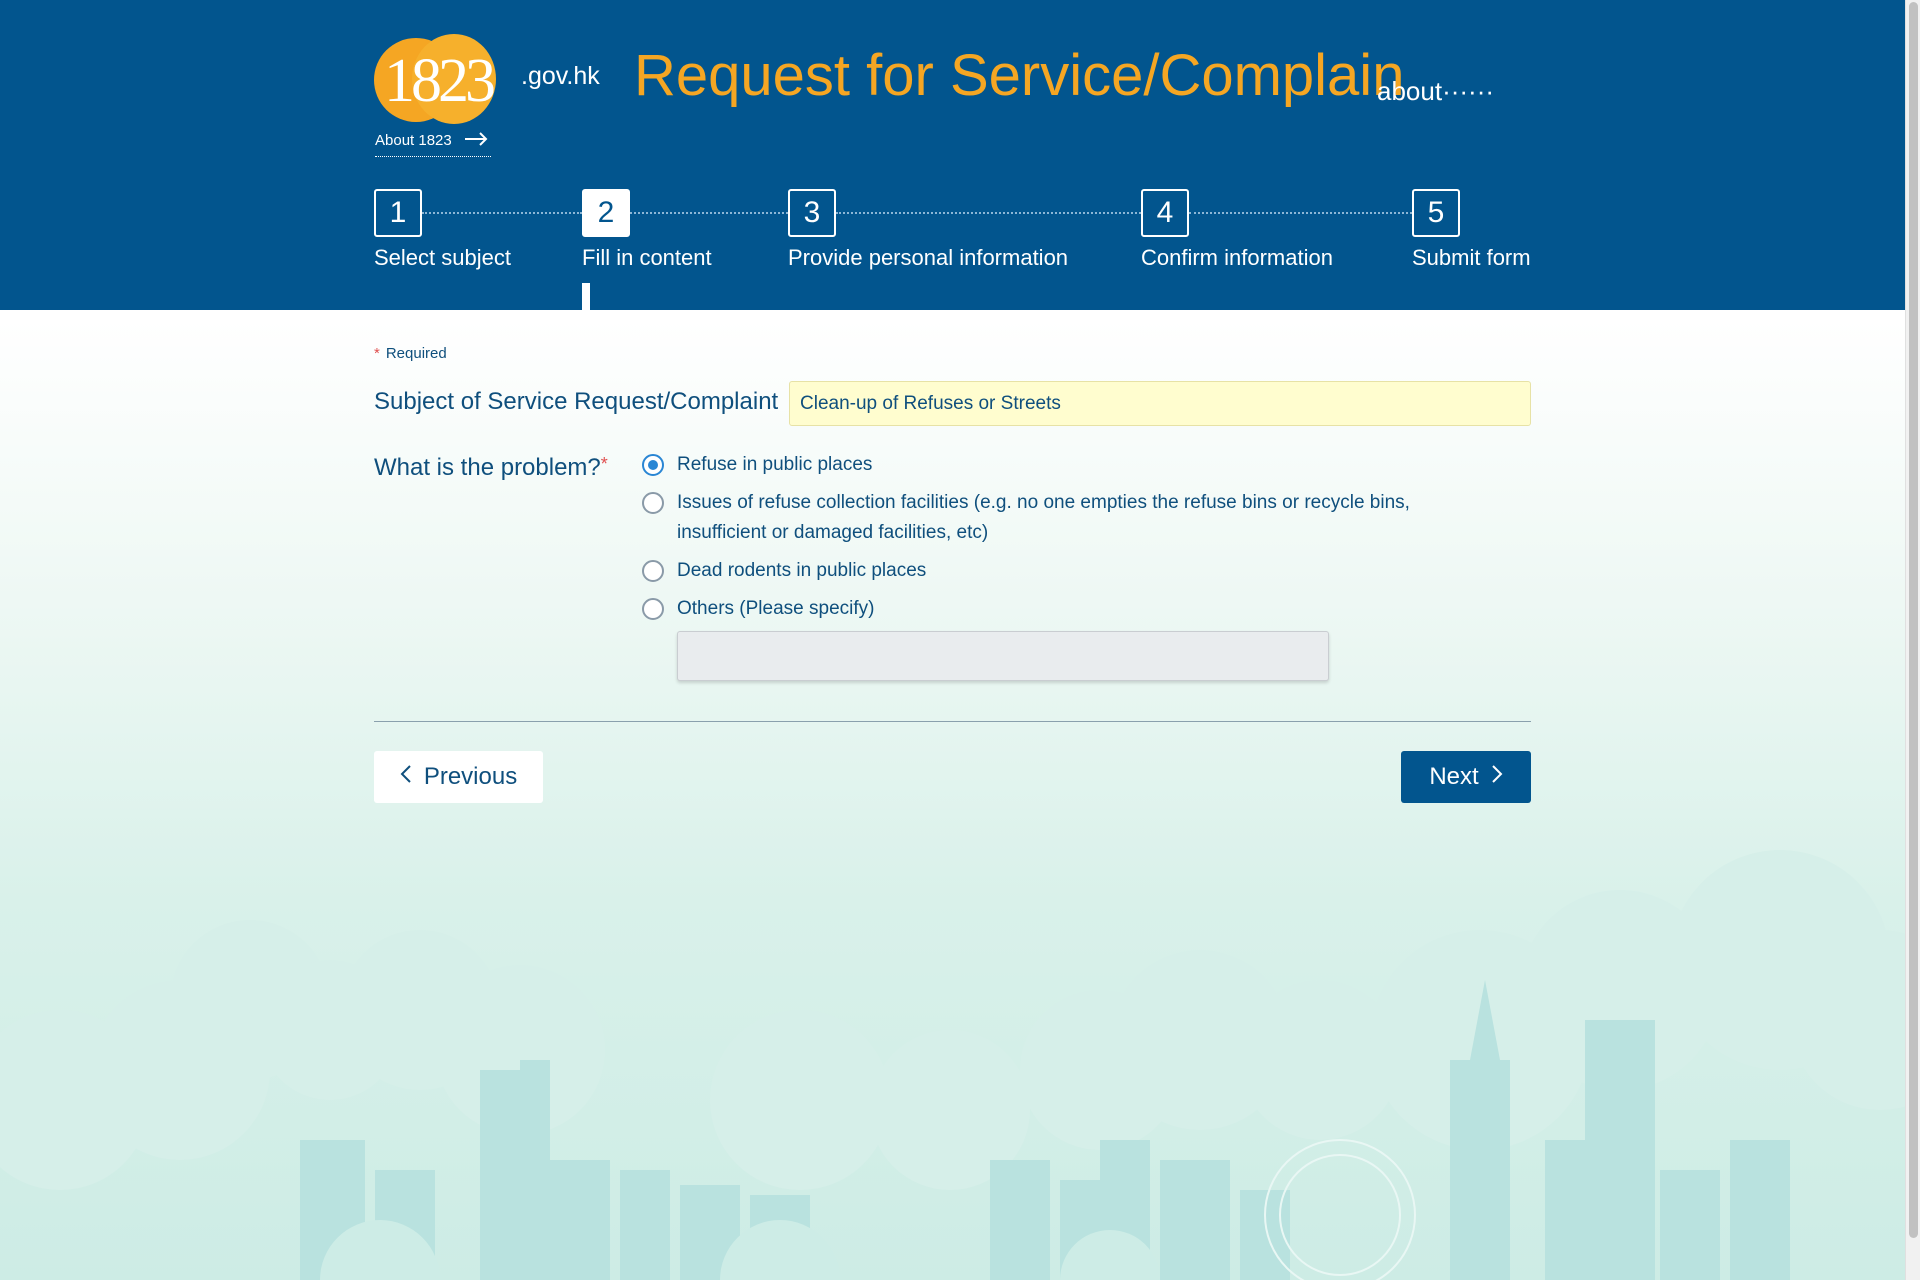 The width and height of the screenshot is (1920, 1280). Describe the element at coordinates (1497, 777) in the screenshot. I see `chevron-right-icon` at that location.